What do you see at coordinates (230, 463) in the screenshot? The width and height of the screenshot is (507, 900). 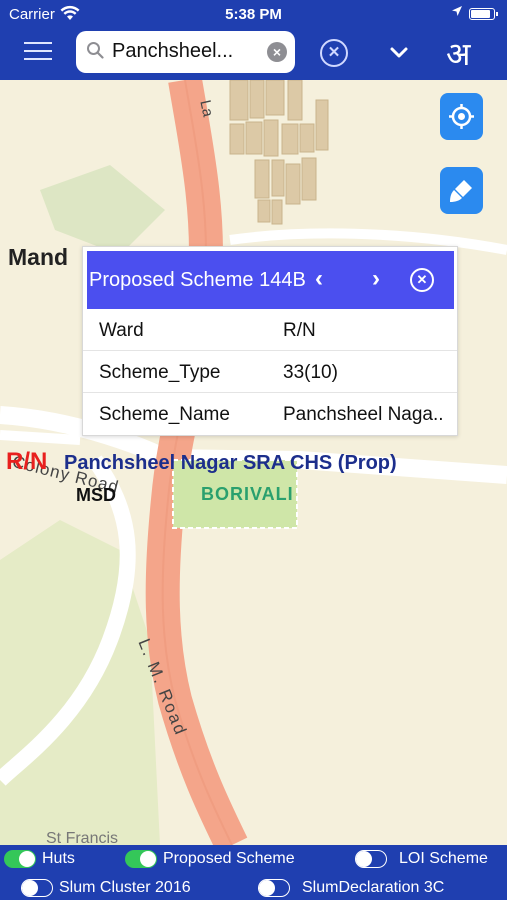 I see `map-label-scheme-name: Panchsheel Nagar SRA CHS (Prop)` at bounding box center [230, 463].